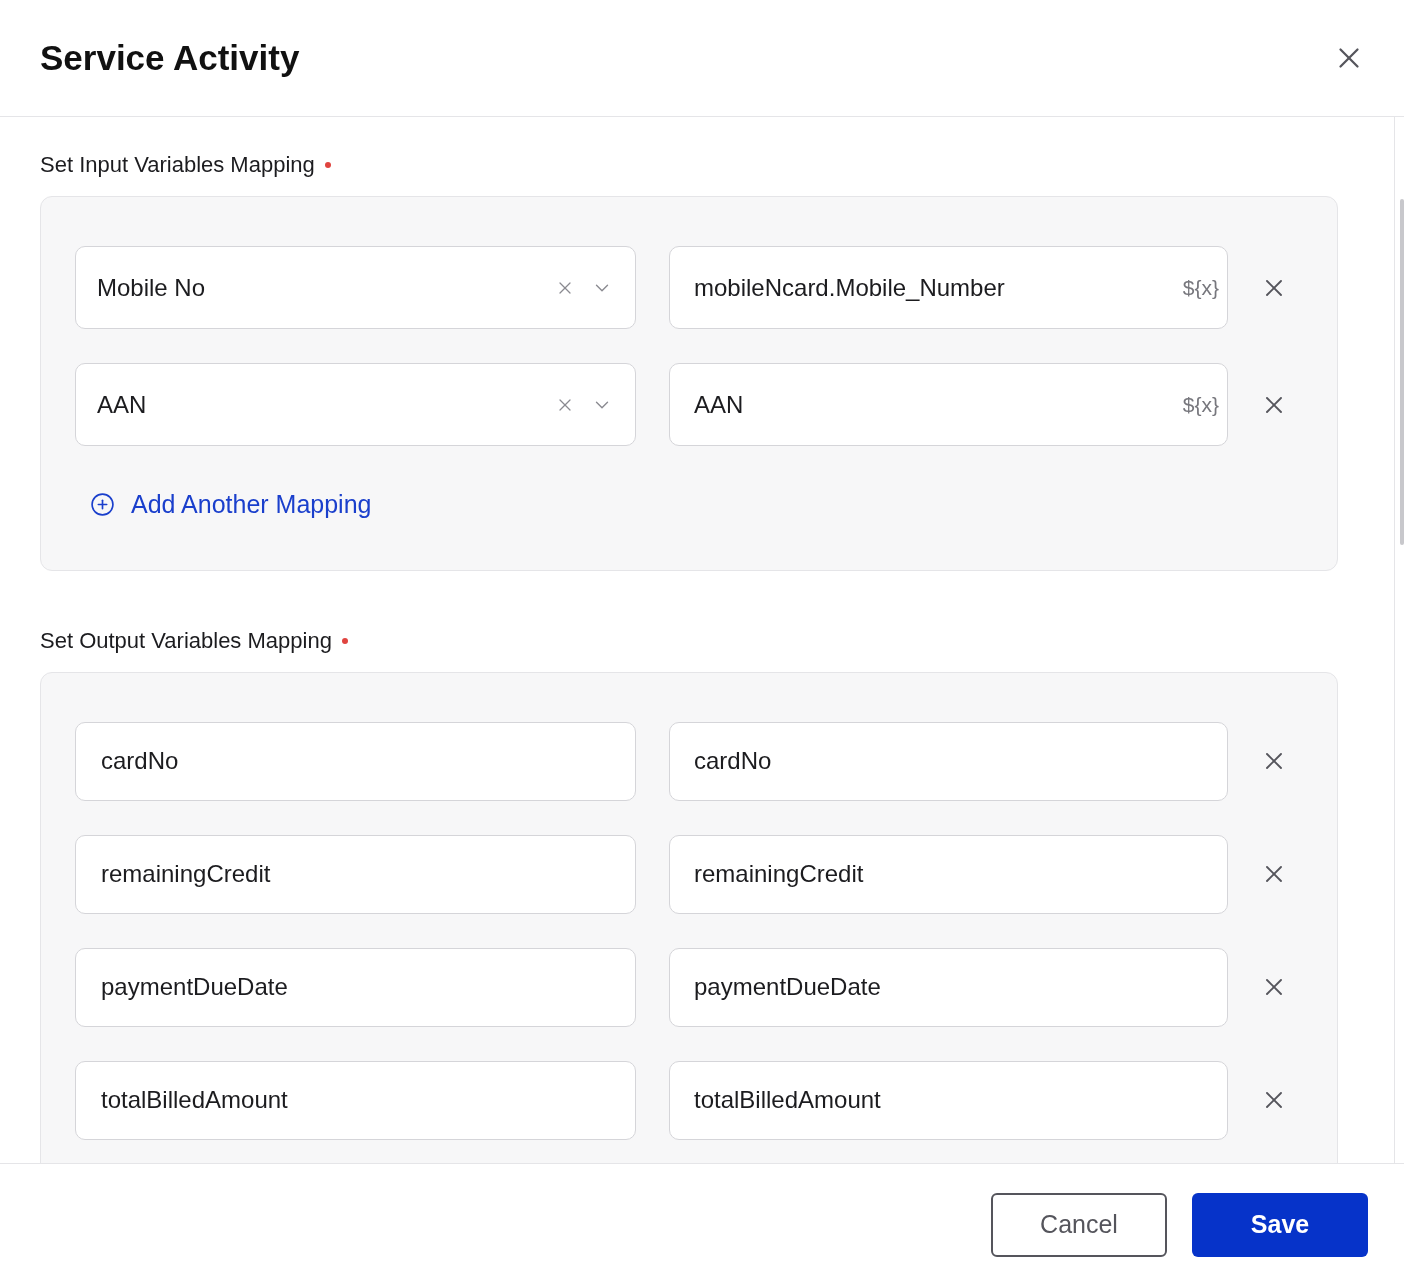  Describe the element at coordinates (948, 987) in the screenshot. I see `target-field: paymentDueDate` at that location.